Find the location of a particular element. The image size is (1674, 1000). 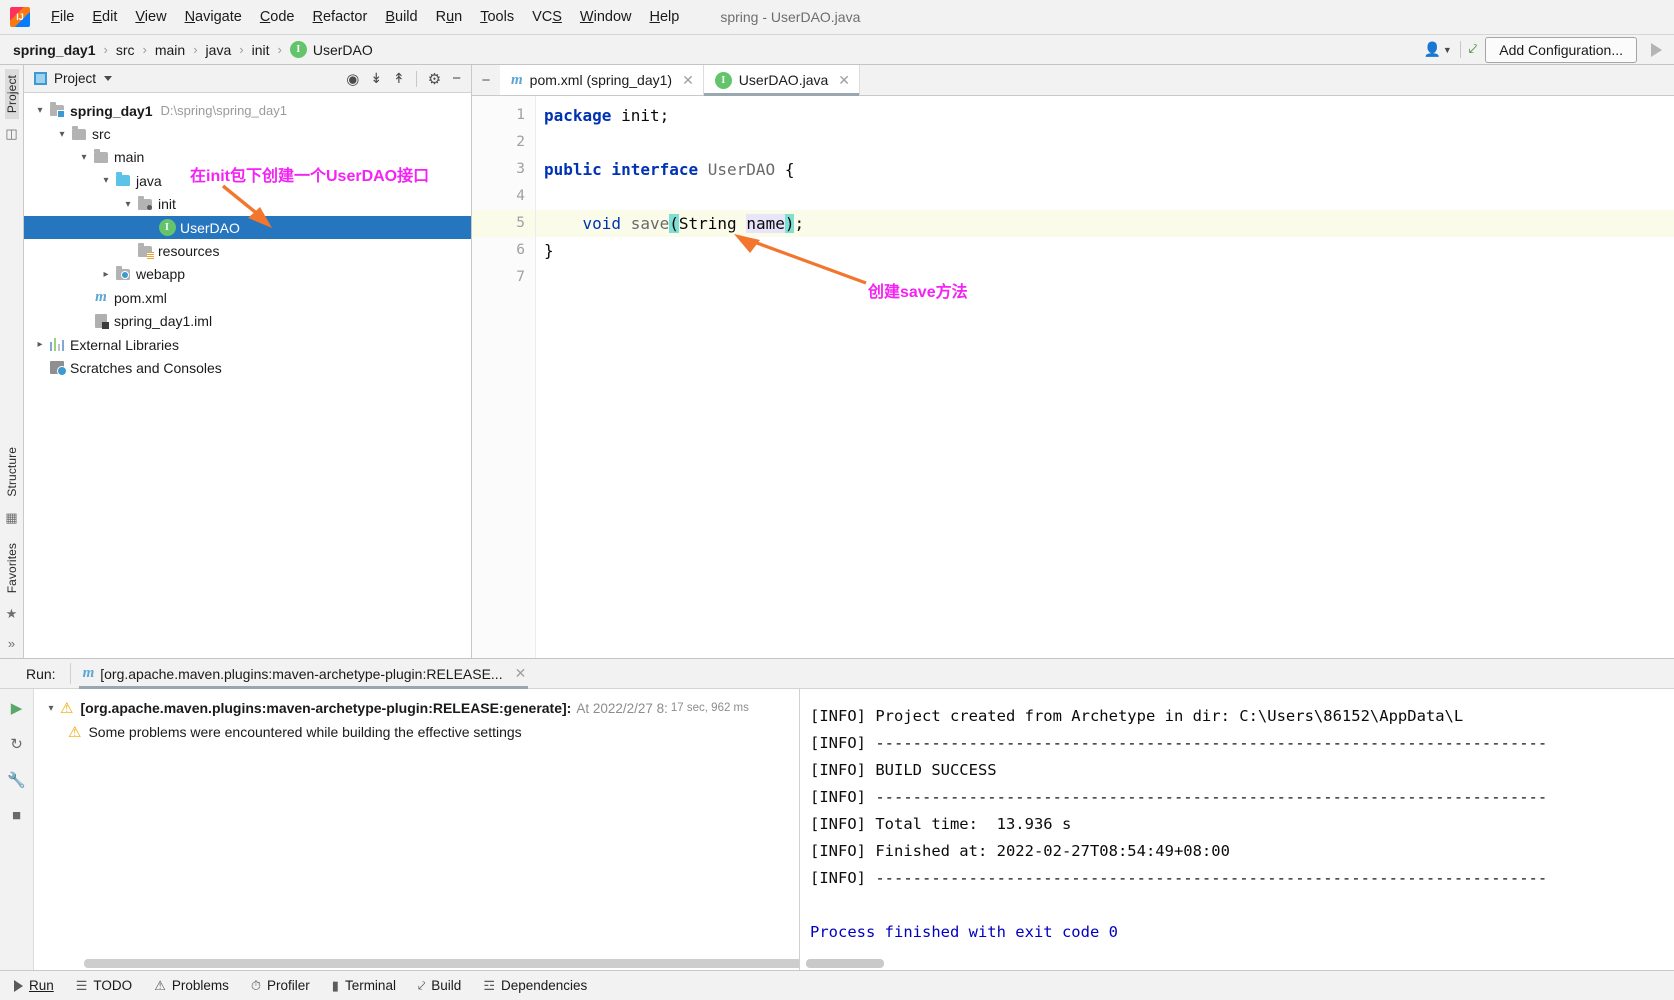

status-dependencies-button: ☲ Dependencies is located at coordinates (535, 986).